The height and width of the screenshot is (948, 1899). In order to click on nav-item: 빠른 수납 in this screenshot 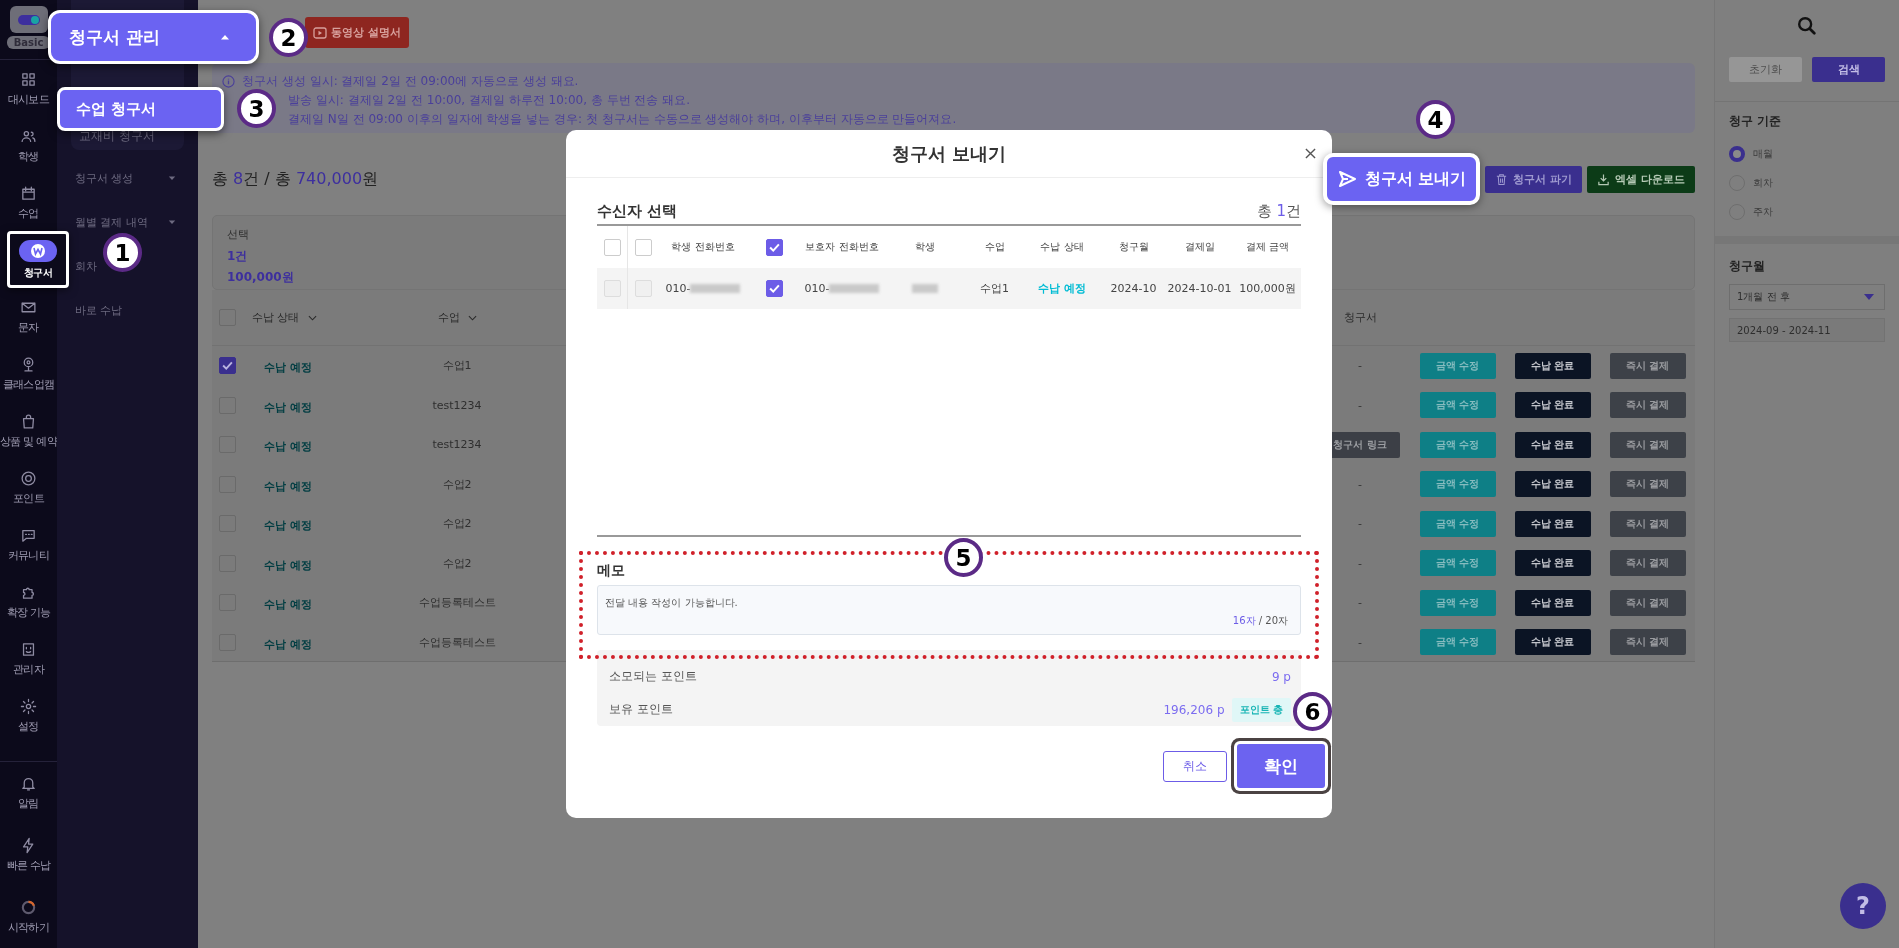, I will do `click(28, 855)`.